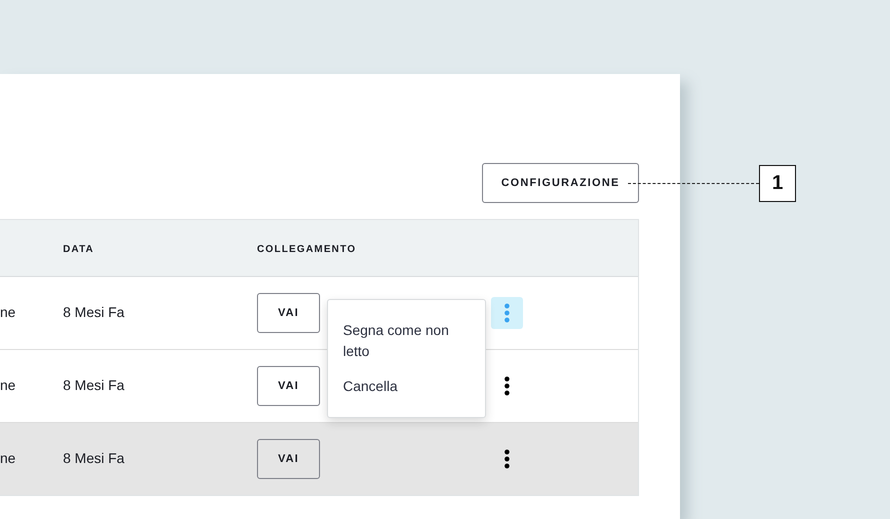 The width and height of the screenshot is (890, 519). What do you see at coordinates (560, 183) in the screenshot?
I see `configuration-button: CONFIGURAZIONE` at bounding box center [560, 183].